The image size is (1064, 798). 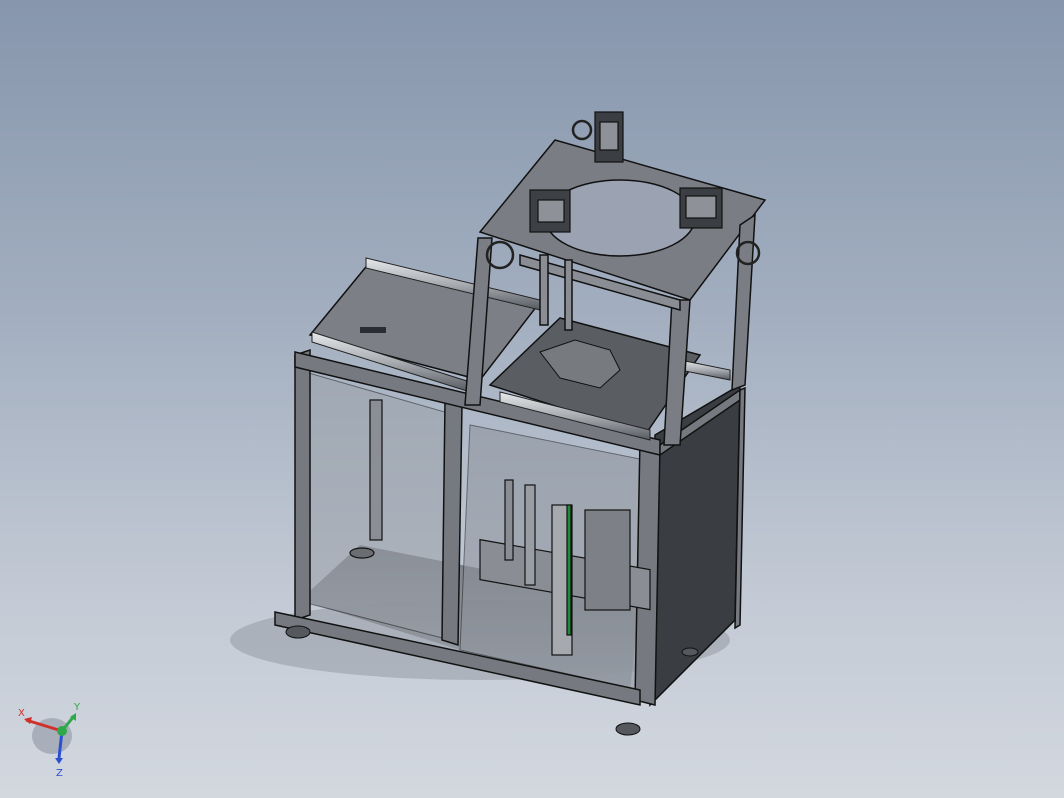 What do you see at coordinates (59, 773) in the screenshot?
I see `z-axis-label: Z` at bounding box center [59, 773].